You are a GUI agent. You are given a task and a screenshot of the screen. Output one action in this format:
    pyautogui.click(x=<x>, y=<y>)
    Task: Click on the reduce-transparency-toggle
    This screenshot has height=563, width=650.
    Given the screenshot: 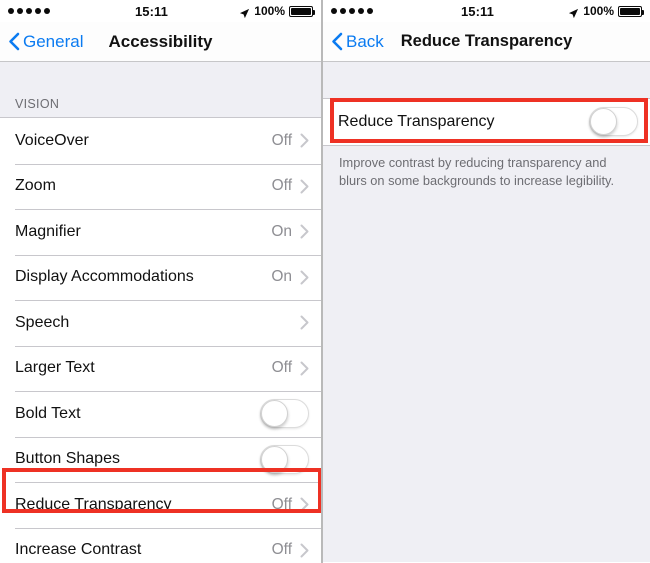 What is the action you would take?
    pyautogui.click(x=613, y=122)
    